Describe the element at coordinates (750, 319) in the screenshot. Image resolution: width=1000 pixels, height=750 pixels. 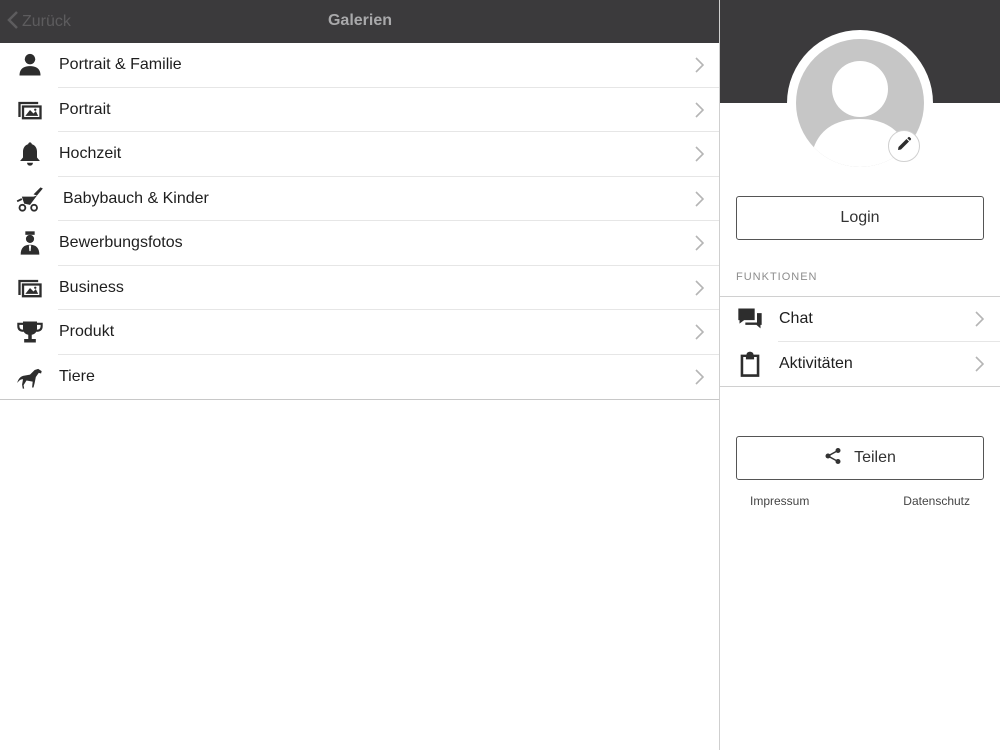
I see `chat-icon` at that location.